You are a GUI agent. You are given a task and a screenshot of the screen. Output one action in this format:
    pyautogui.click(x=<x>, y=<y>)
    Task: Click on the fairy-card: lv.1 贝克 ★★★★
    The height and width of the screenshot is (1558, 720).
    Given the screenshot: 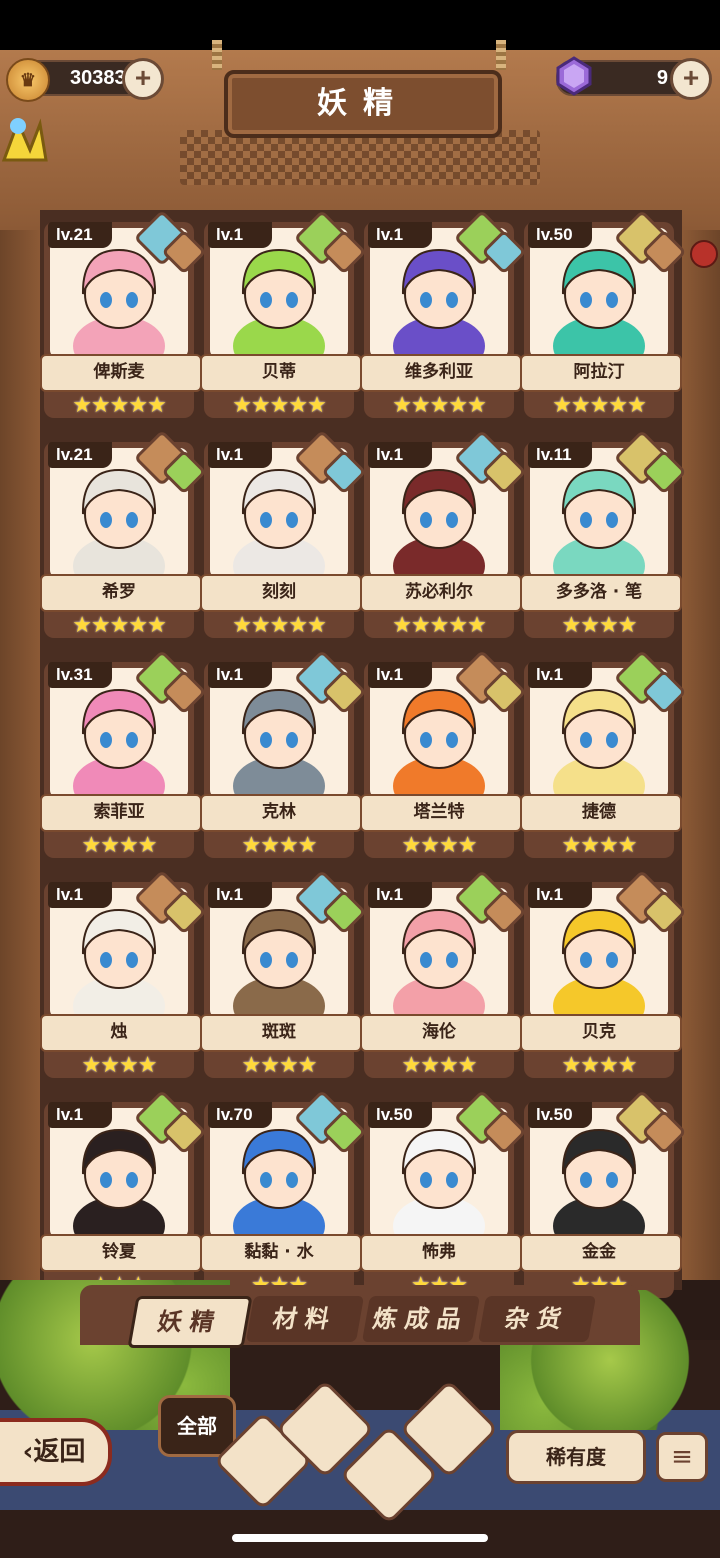 What is the action you would take?
    pyautogui.click(x=603, y=978)
    